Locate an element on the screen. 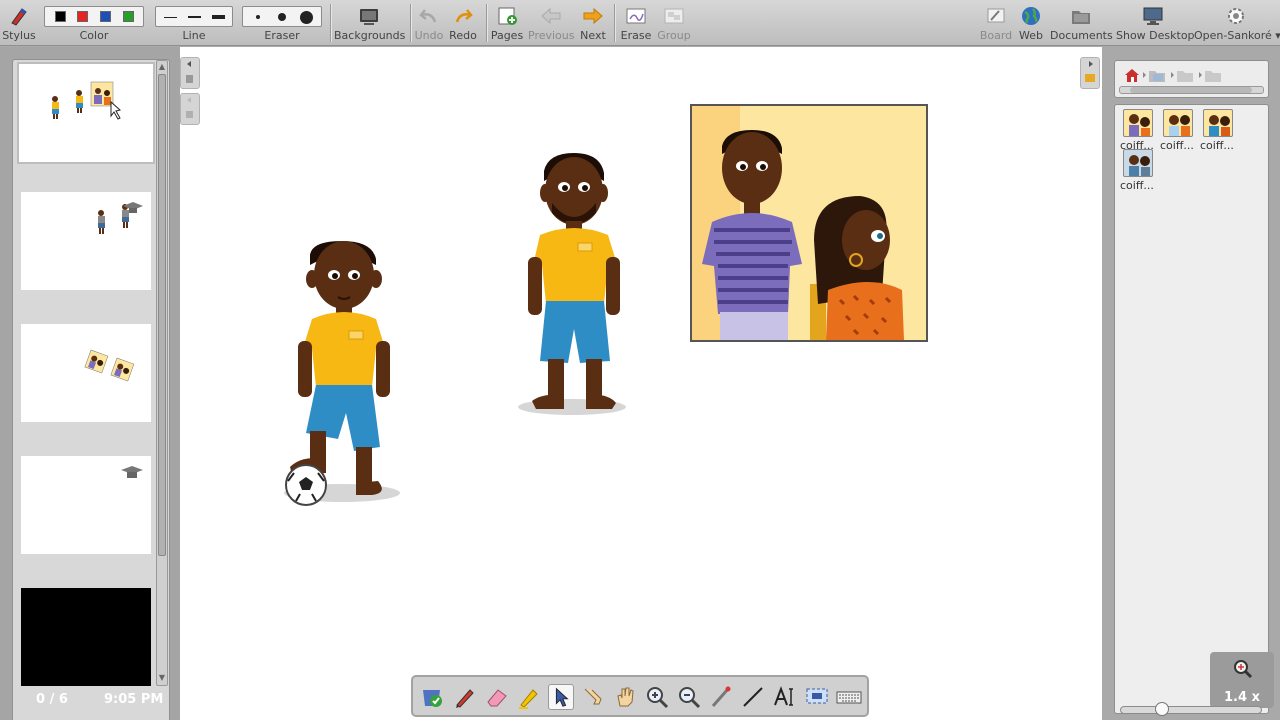  previous-button: Previous is located at coordinates (551, 23).